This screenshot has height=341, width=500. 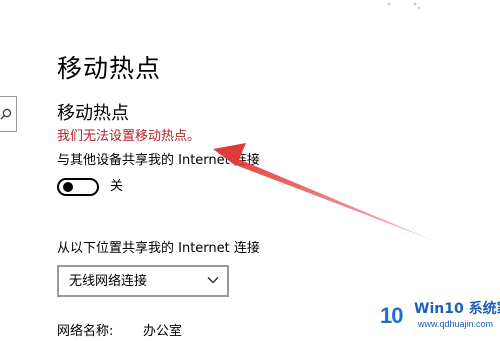 What do you see at coordinates (457, 309) in the screenshot?
I see `watermark-site-name: Win10 系统家园` at bounding box center [457, 309].